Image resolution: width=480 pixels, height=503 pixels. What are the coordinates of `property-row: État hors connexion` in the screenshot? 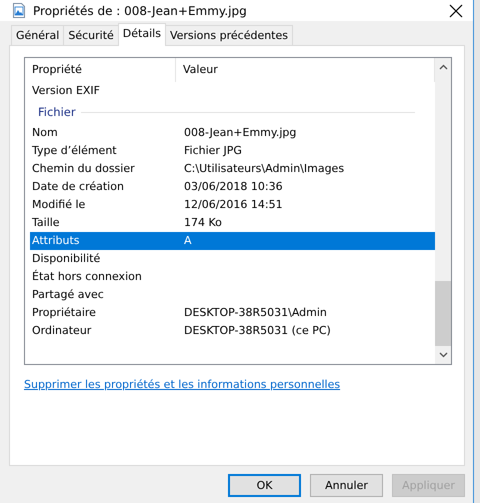 It's located at (232, 277).